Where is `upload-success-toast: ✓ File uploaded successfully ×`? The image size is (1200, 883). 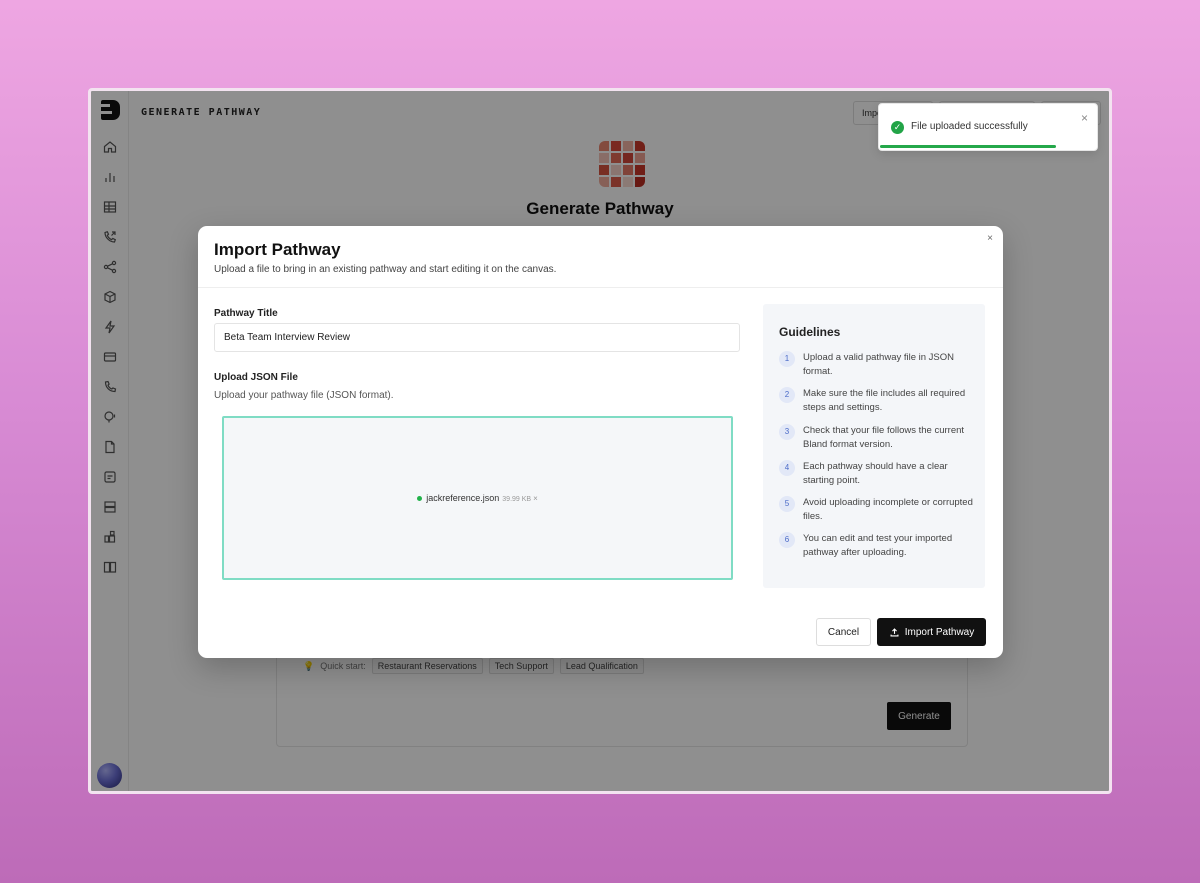
upload-success-toast: ✓ File uploaded successfully × is located at coordinates (988, 127).